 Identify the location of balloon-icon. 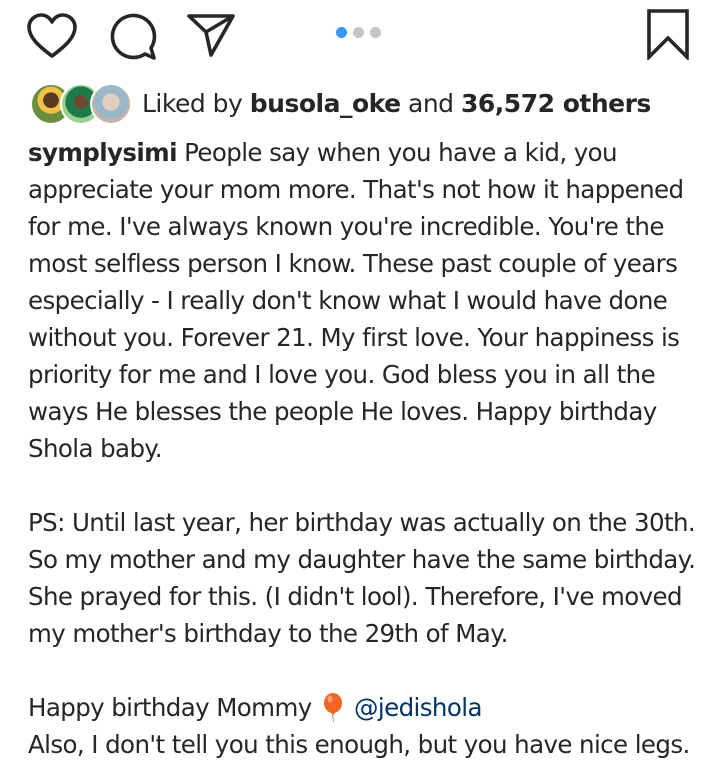
(332, 707).